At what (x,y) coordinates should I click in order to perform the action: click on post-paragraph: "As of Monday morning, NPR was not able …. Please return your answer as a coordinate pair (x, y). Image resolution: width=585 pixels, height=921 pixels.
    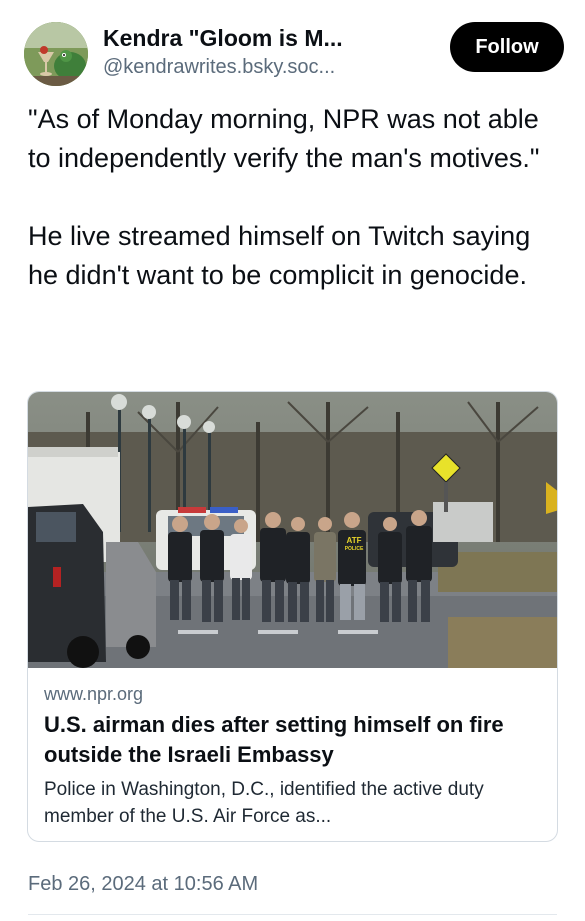
    Looking at the image, I should click on (284, 138).